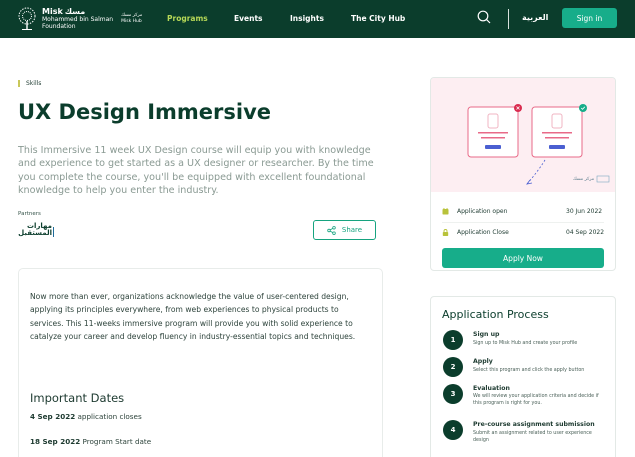 The image size is (635, 457). I want to click on application-process-title: Application Process, so click(495, 314).